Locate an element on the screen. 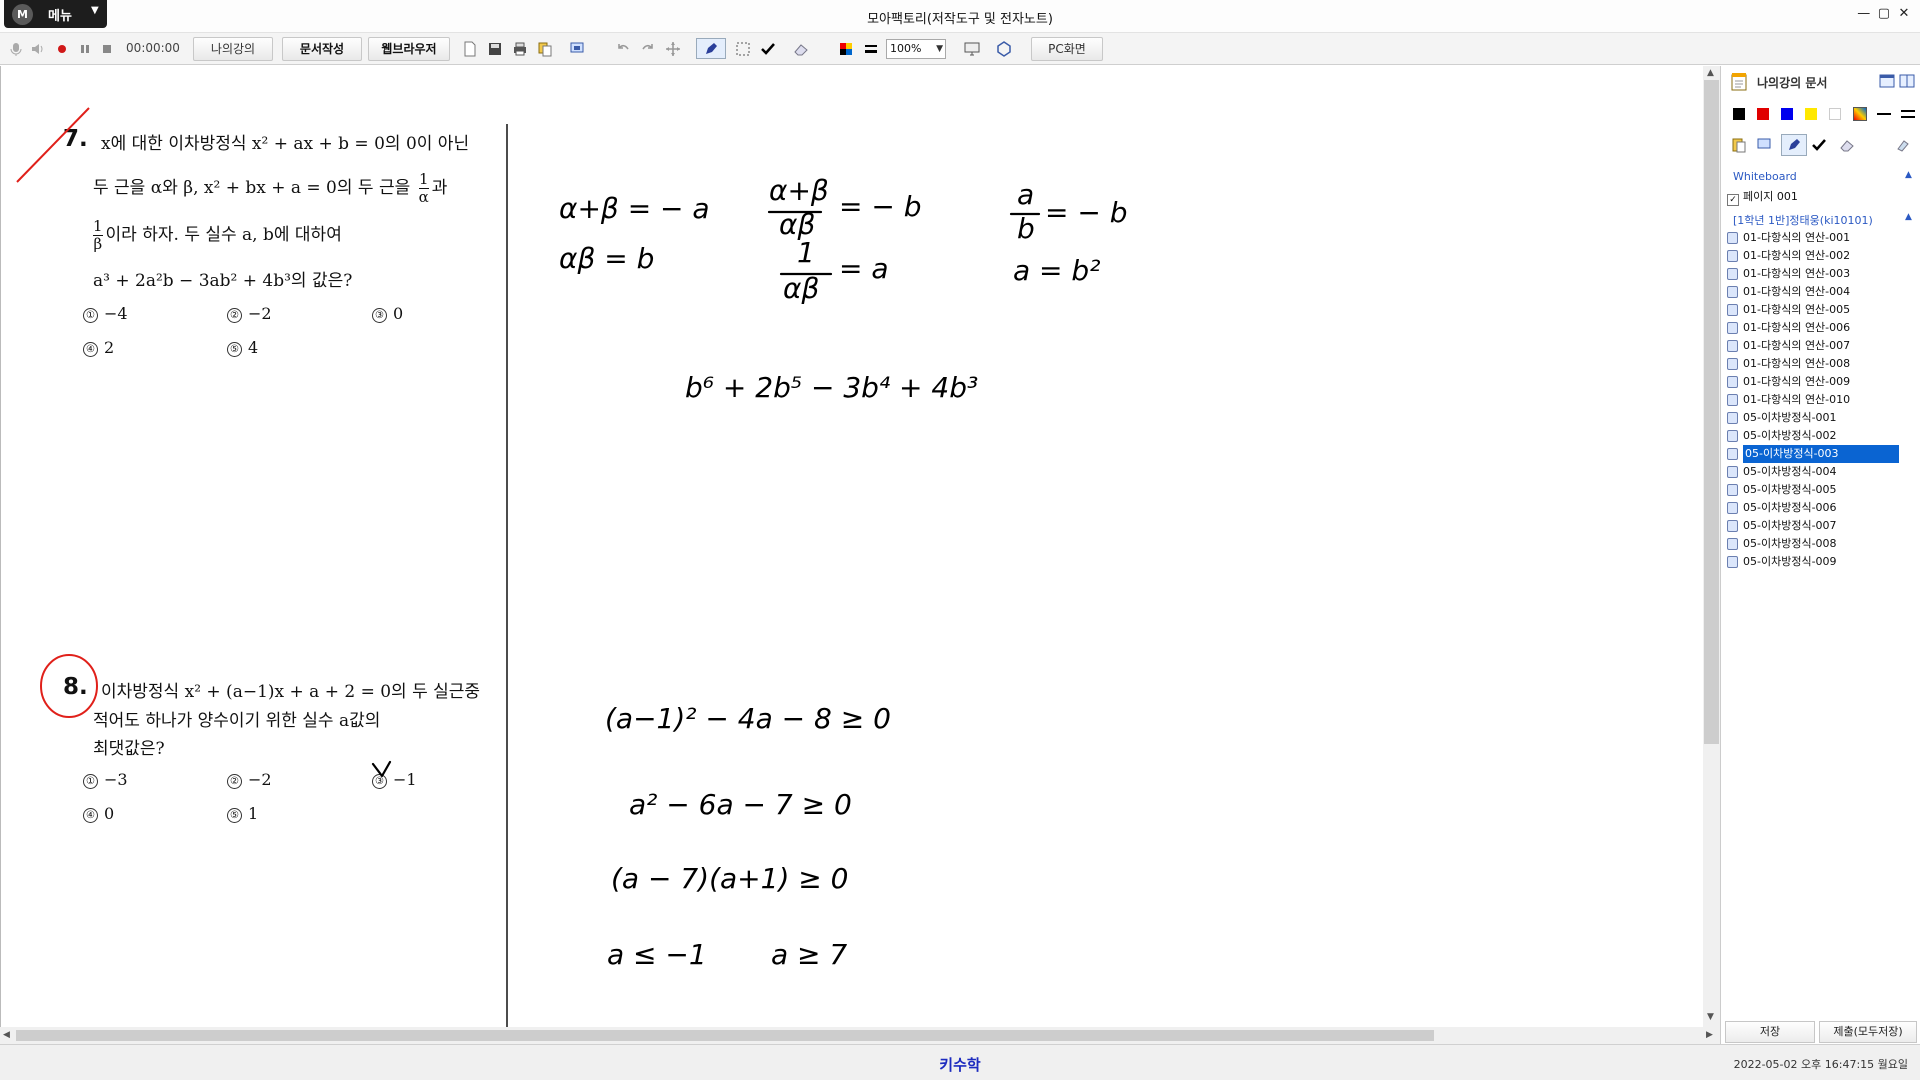 This screenshot has height=1080, width=1920. screen-capture-icon is located at coordinates (578, 49).